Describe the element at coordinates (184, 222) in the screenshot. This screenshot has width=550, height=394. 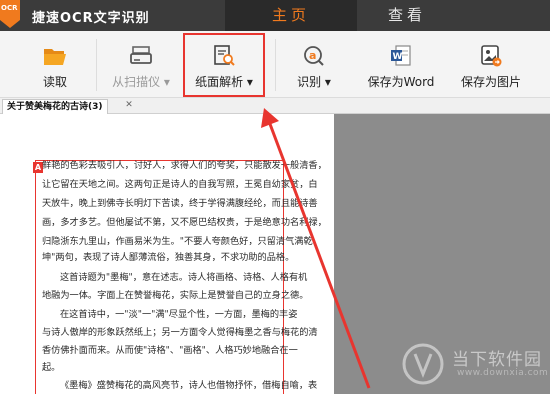
I see `doc-line: 画，多才多艺。但他屡试不第，又不愿巴结权贵，于是绝意功名利禄，` at that location.